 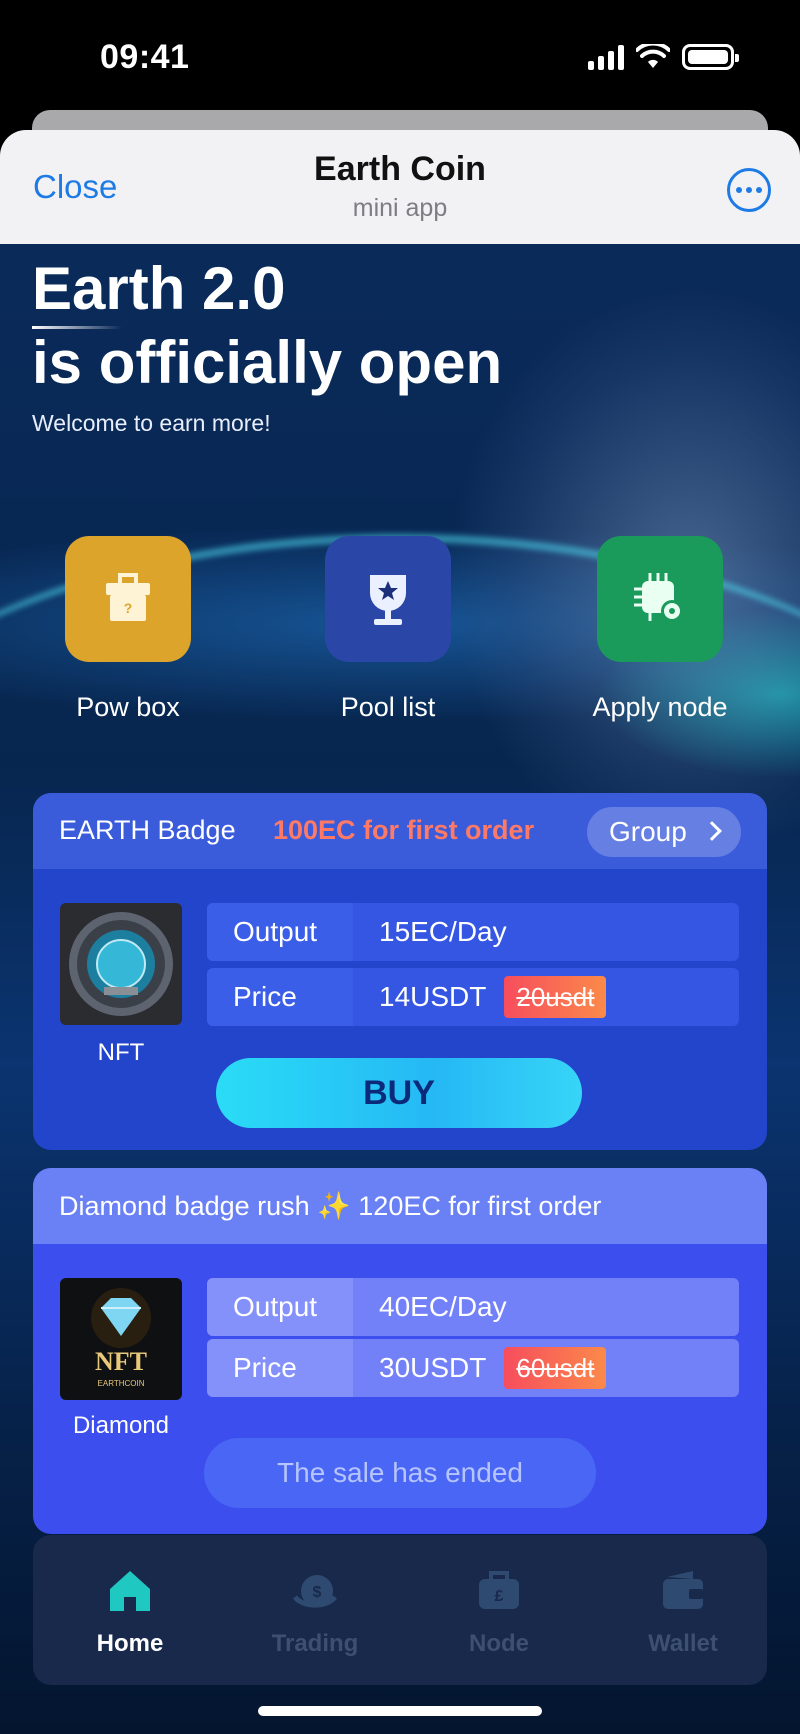 What do you see at coordinates (151, 423) in the screenshot?
I see `hero-subtitle: Welcome to earn more!` at bounding box center [151, 423].